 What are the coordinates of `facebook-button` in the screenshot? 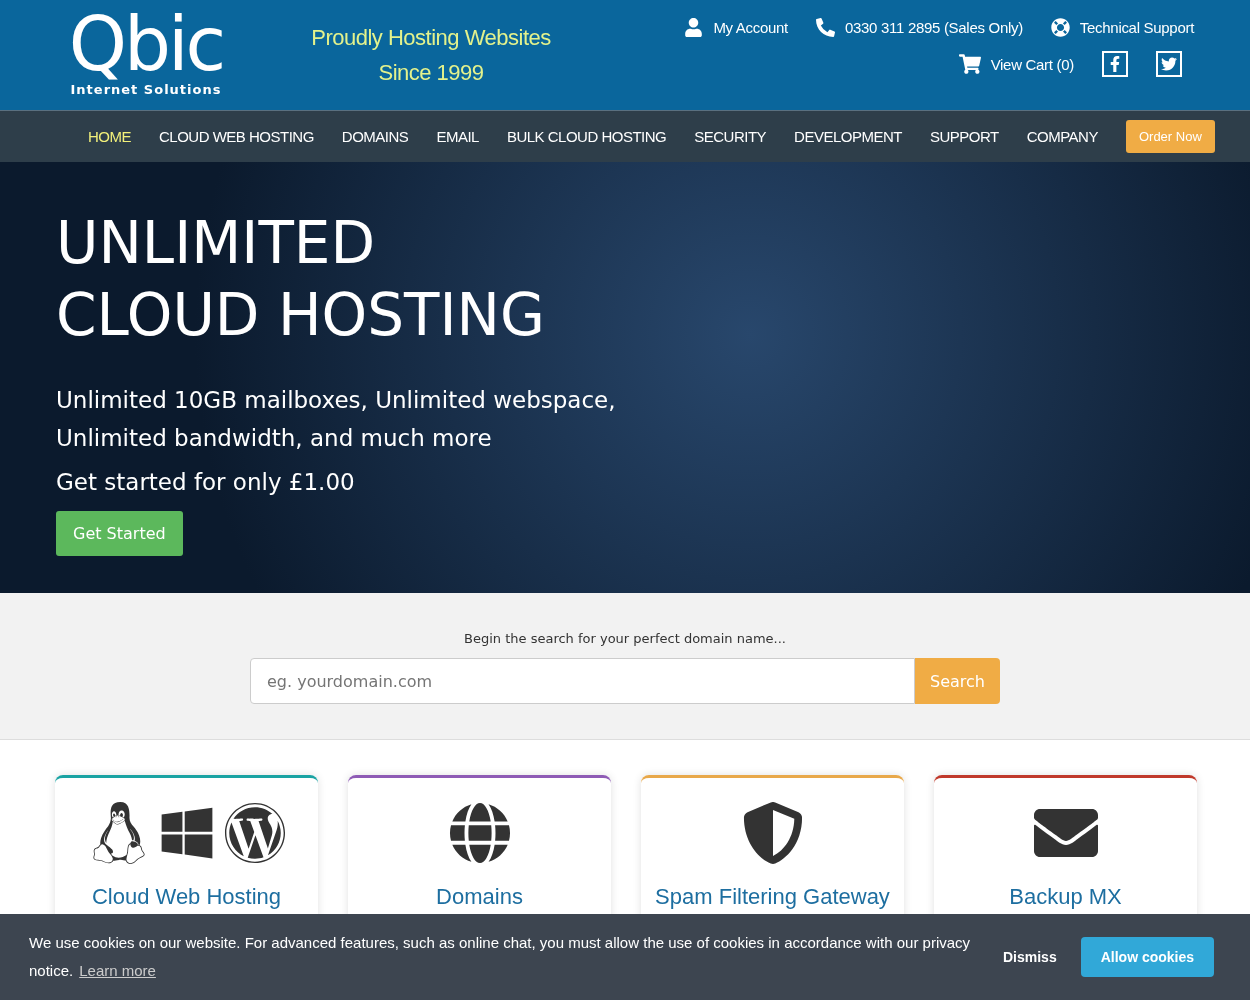 It's located at (1115, 64).